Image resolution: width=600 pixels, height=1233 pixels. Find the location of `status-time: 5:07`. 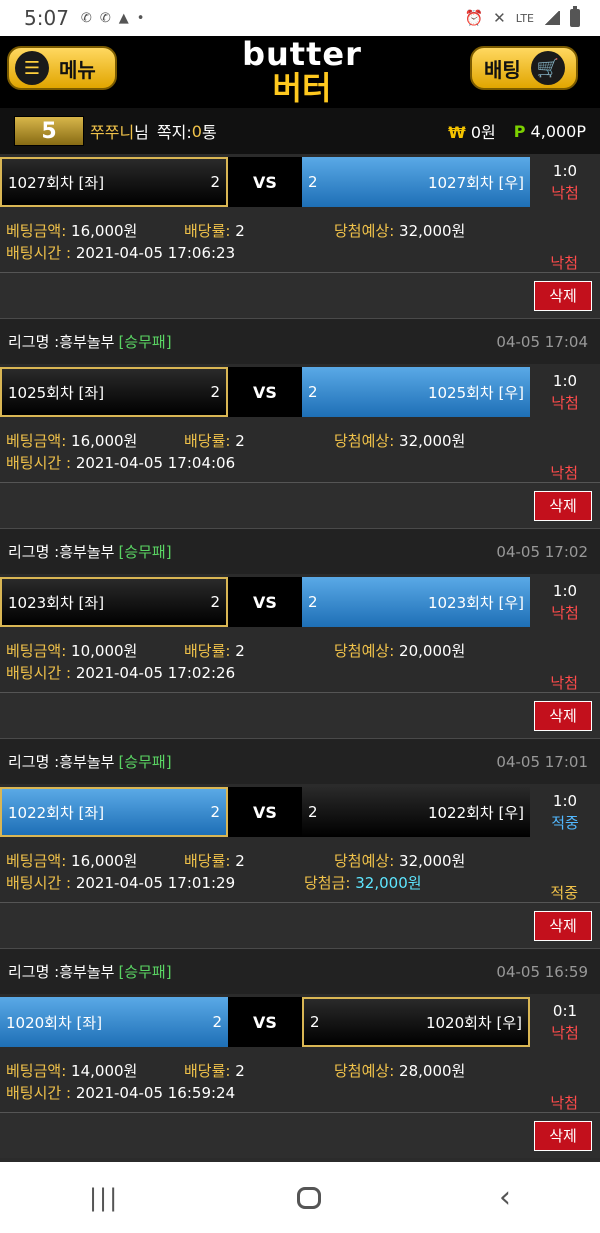

status-time: 5:07 is located at coordinates (46, 18).